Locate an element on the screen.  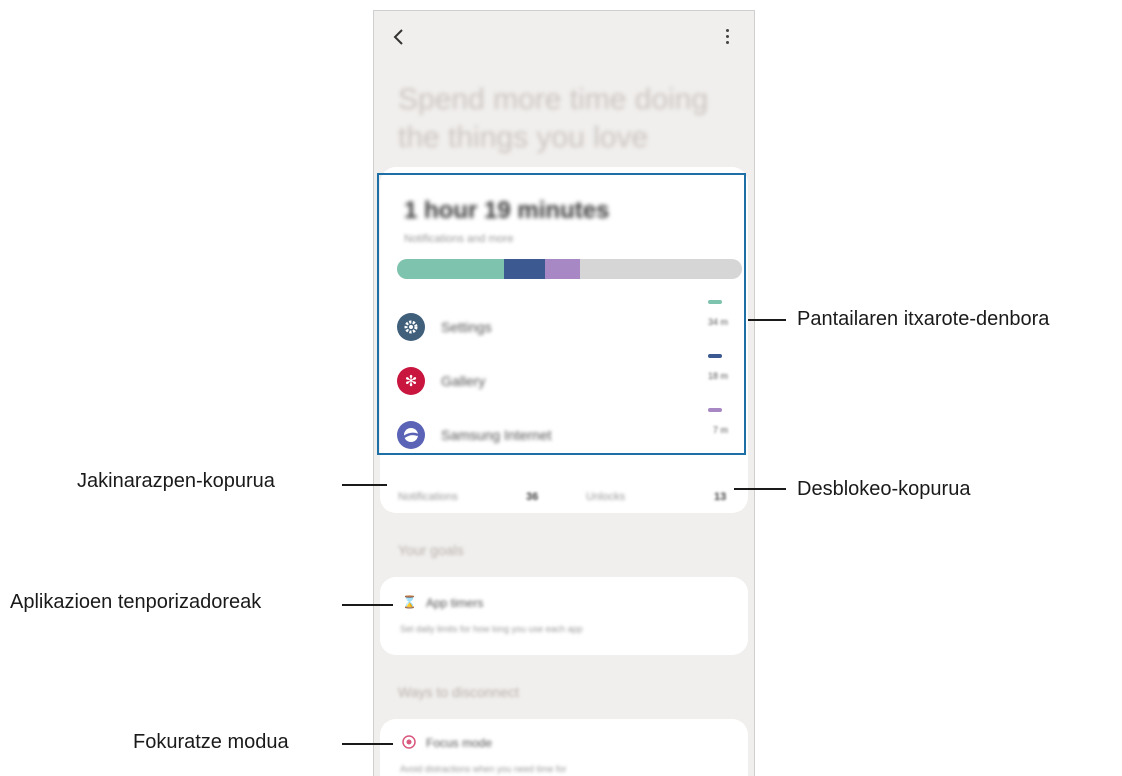
disconnect-section-title: Ways to disconnect is located at coordinates (458, 692).